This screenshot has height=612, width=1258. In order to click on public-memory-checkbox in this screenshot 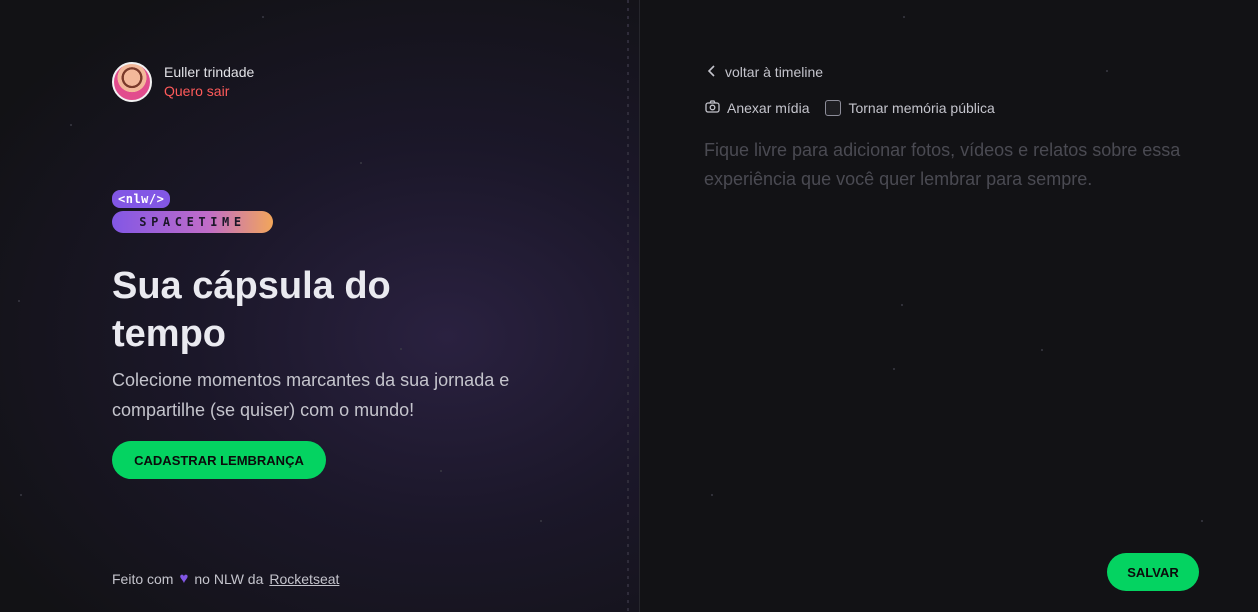, I will do `click(833, 108)`.